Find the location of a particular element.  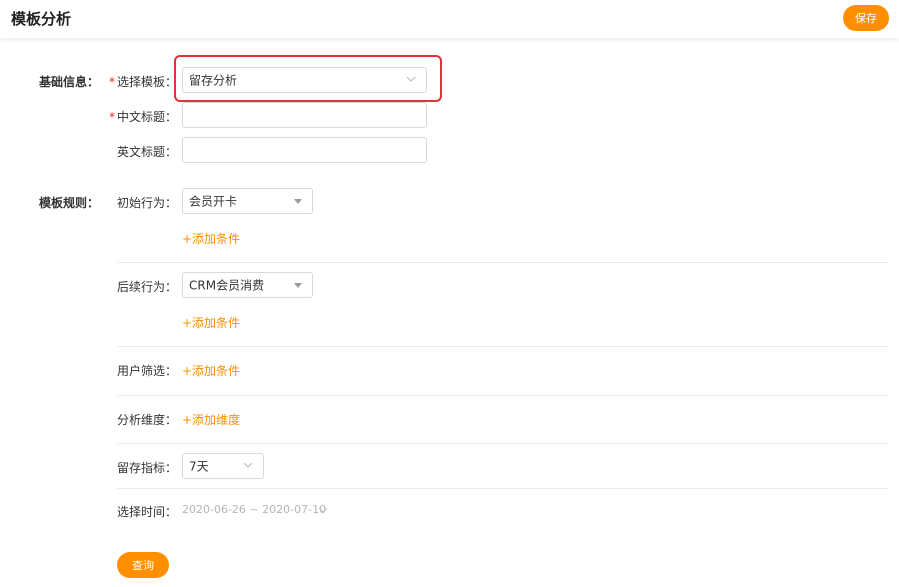

date-range-picker: 2020-06-26 ~ 2020-07-10 is located at coordinates (254, 509).